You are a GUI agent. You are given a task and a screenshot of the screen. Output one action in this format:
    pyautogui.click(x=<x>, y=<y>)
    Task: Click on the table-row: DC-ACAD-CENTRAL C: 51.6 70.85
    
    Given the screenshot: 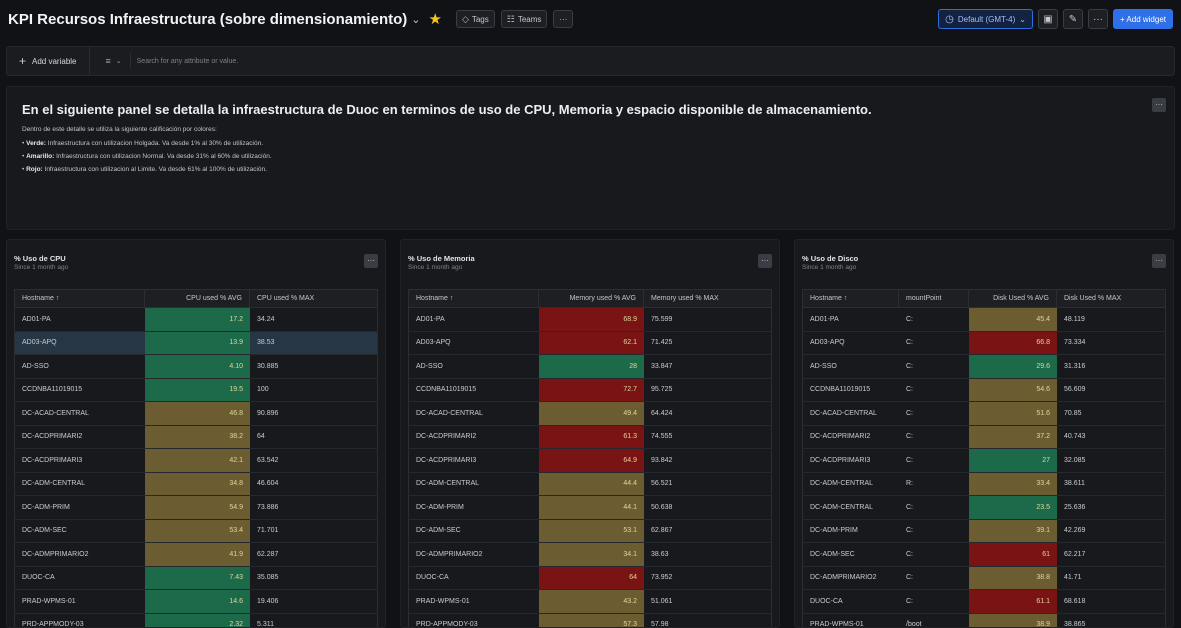 What is the action you would take?
    pyautogui.click(x=984, y=414)
    